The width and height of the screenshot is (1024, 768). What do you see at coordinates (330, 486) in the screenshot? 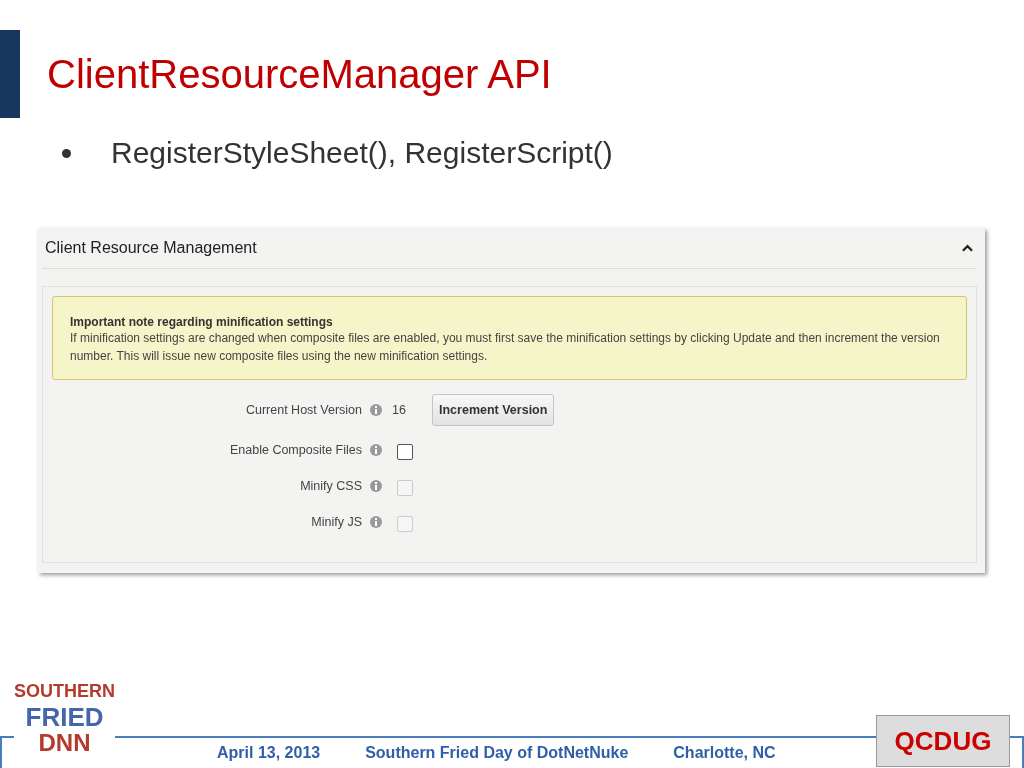
I see `field-label: Minify CSS` at bounding box center [330, 486].